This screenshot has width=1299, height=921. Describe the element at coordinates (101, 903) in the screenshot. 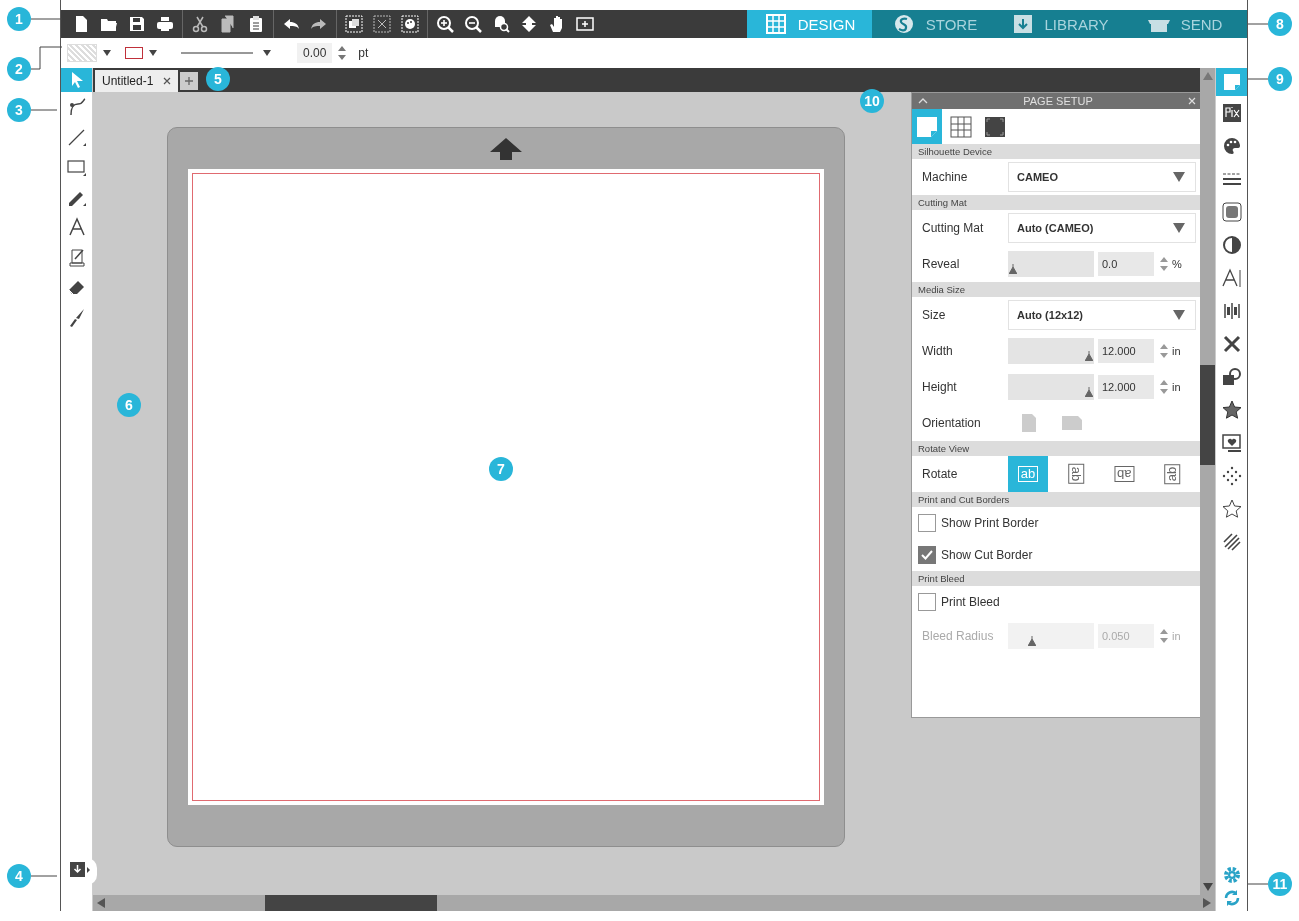

I see `scroll-left-icon` at that location.